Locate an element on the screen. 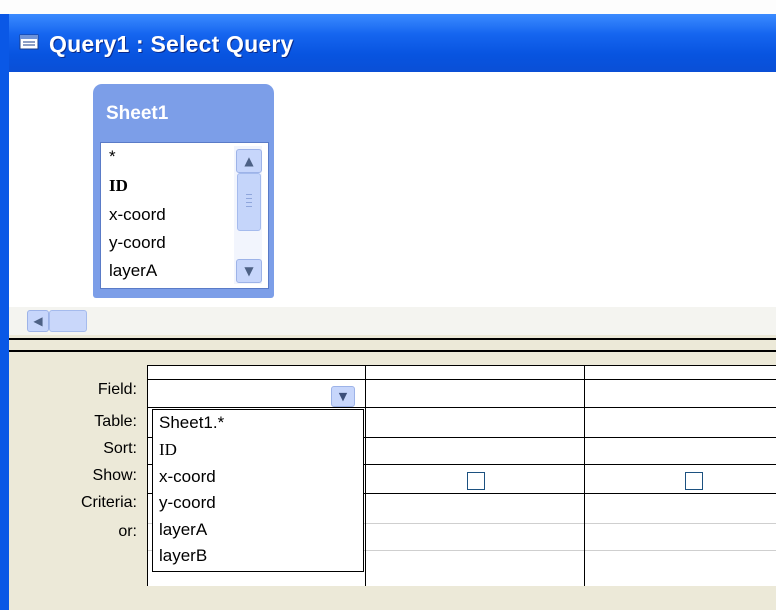 The width and height of the screenshot is (776, 610). chevron-left-icon: ◀ is located at coordinates (38, 321).